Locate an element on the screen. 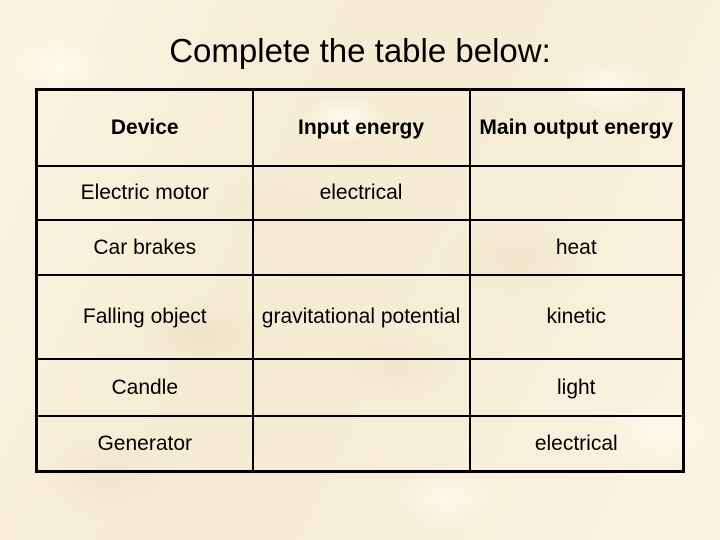 The image size is (720, 540). cell-input-energy-text: gravitational potential is located at coordinates (361, 316).